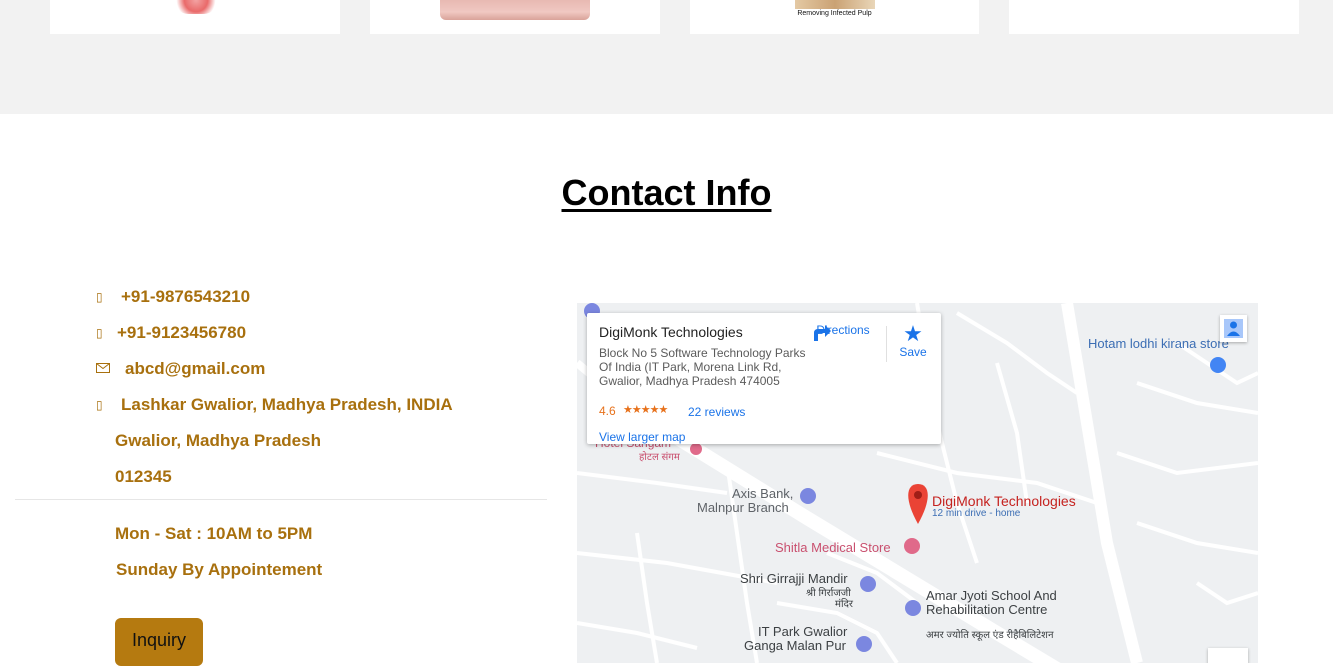  Describe the element at coordinates (185, 297) in the screenshot. I see `phone-number-1: +91-9876543210` at that location.